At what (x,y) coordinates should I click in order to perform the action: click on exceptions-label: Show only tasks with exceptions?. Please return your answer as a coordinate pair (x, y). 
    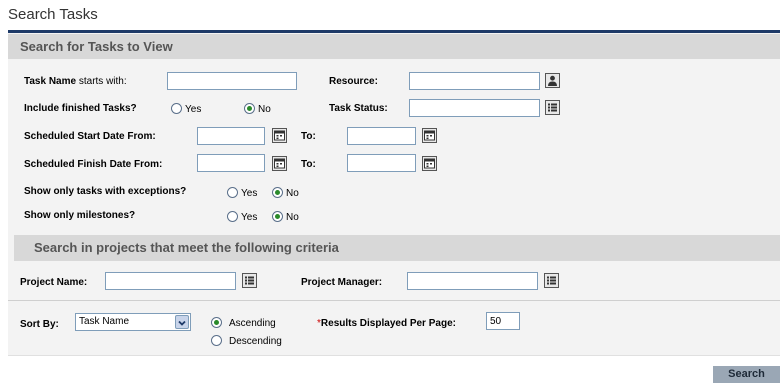
    Looking at the image, I should click on (105, 191).